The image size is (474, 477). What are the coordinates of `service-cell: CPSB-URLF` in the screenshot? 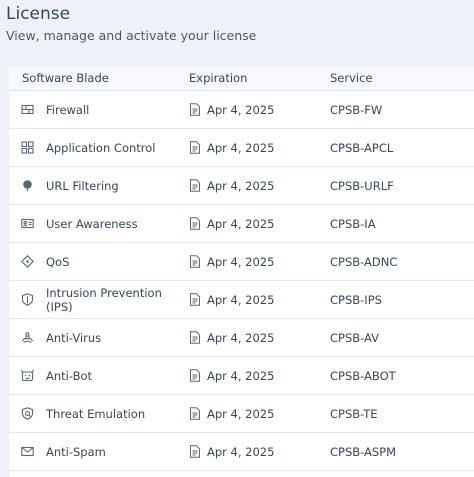 It's located at (362, 185).